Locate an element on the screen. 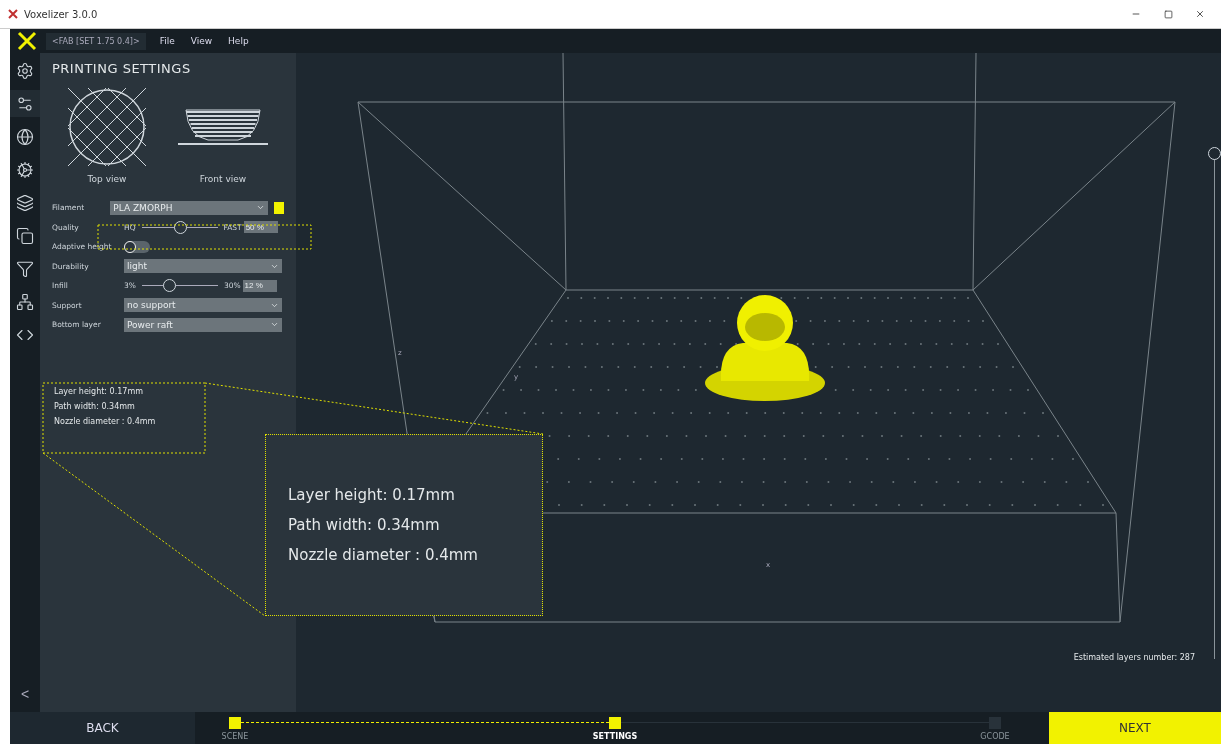 This screenshot has width=1221, height=744. info-text: Layer height: 0.17mm is located at coordinates (99, 391).